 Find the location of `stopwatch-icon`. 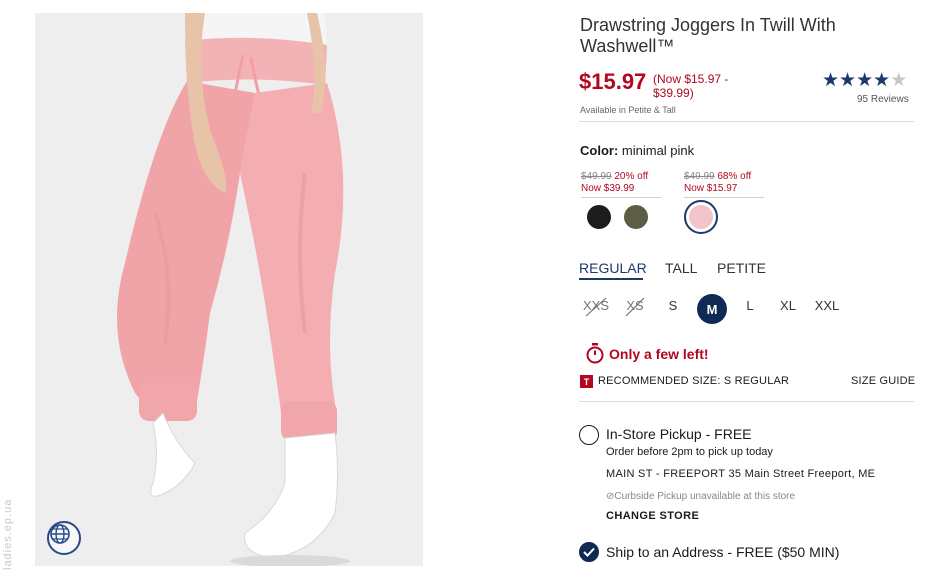

stopwatch-icon is located at coordinates (595, 353).